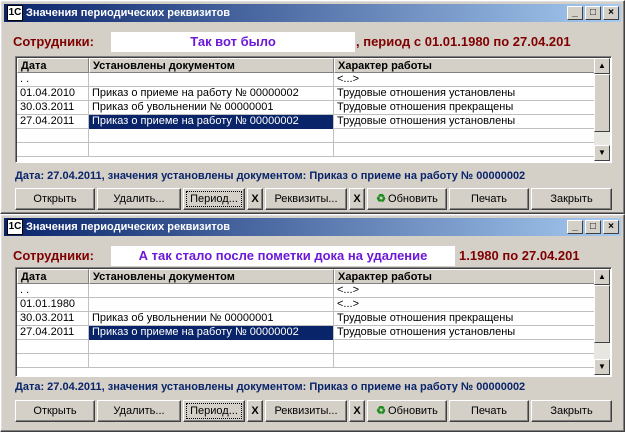 This screenshot has height=432, width=625. What do you see at coordinates (53, 305) in the screenshot?
I see `cell-date: 01.01.1980` at bounding box center [53, 305].